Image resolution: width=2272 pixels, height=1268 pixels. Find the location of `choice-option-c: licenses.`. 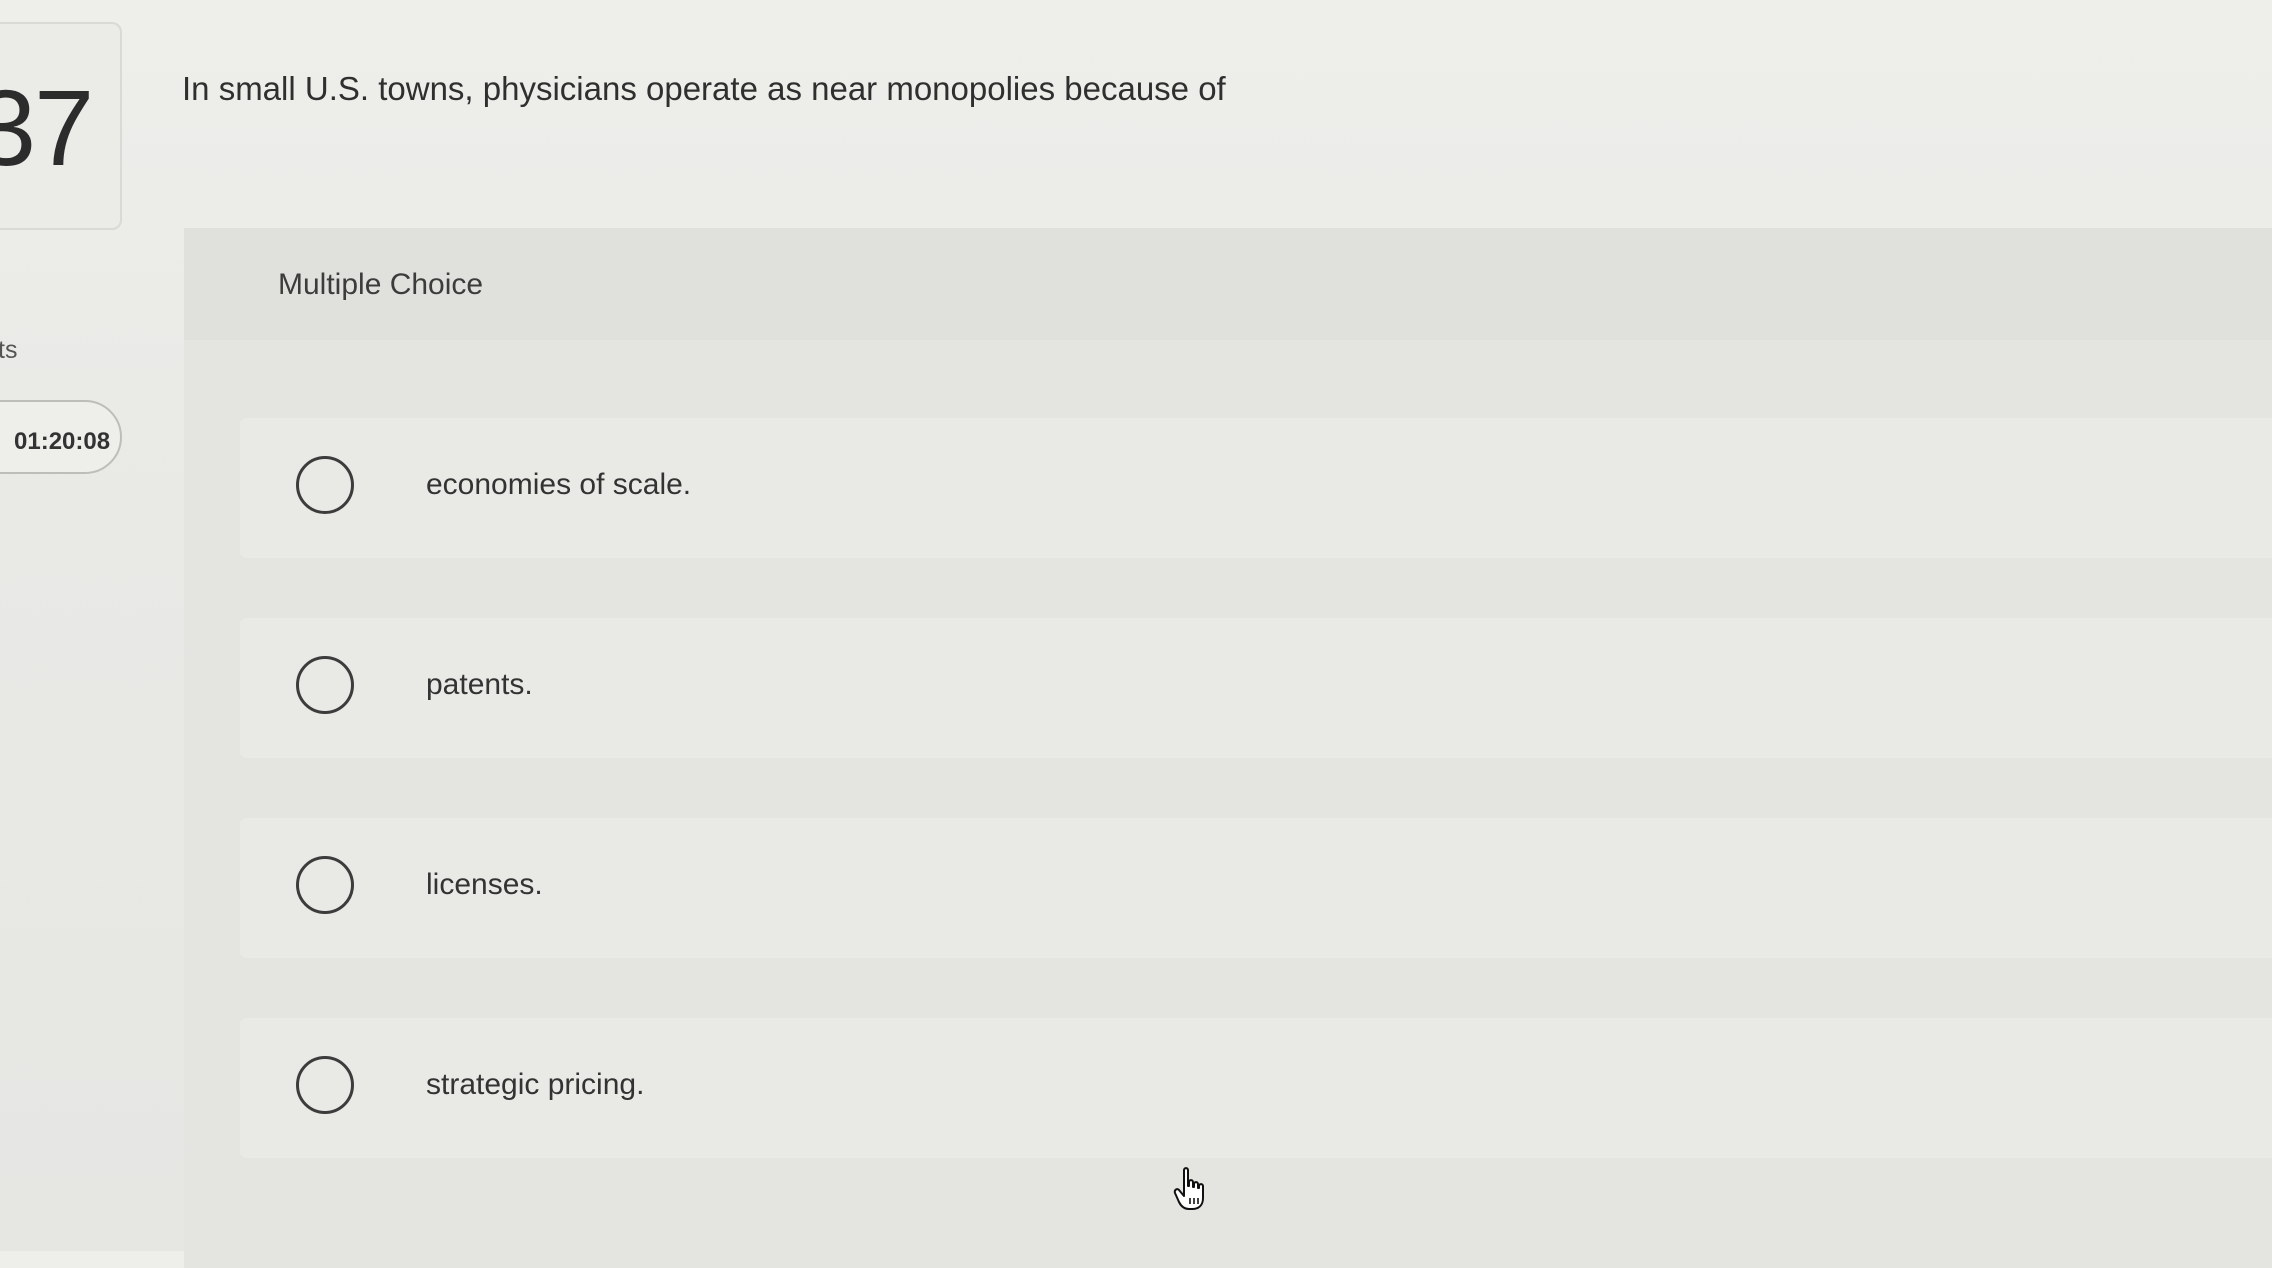

choice-option-c: licenses. is located at coordinates (1256, 888).